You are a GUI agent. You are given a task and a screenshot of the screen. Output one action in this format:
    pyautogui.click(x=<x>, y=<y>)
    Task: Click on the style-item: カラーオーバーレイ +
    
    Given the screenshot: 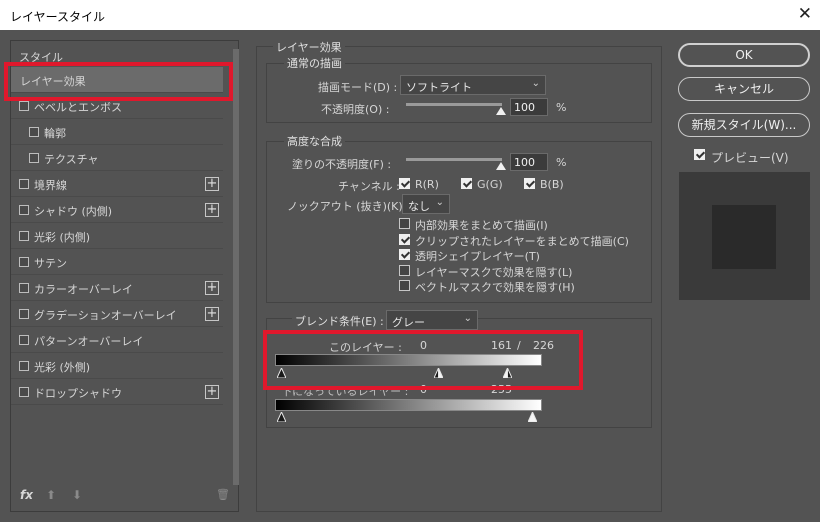 What is the action you would take?
    pyautogui.click(x=117, y=288)
    